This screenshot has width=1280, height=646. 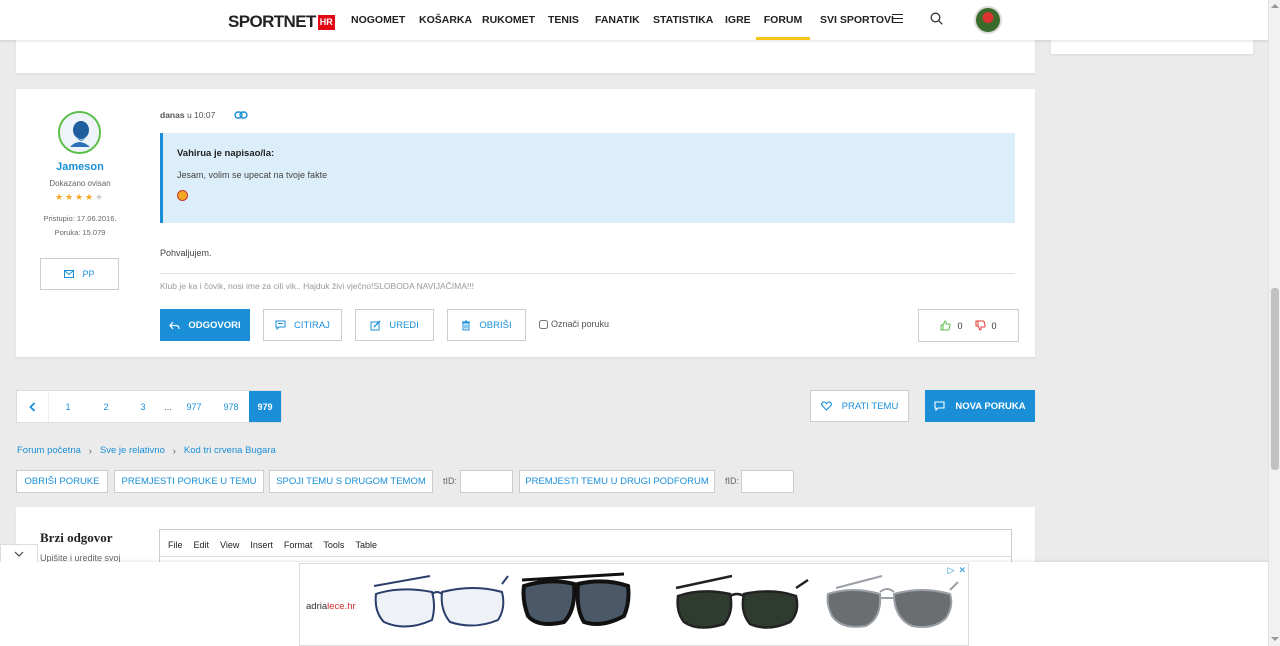 I want to click on advertisement-banner: adrialece.hr ▷ ✕, so click(x=634, y=604).